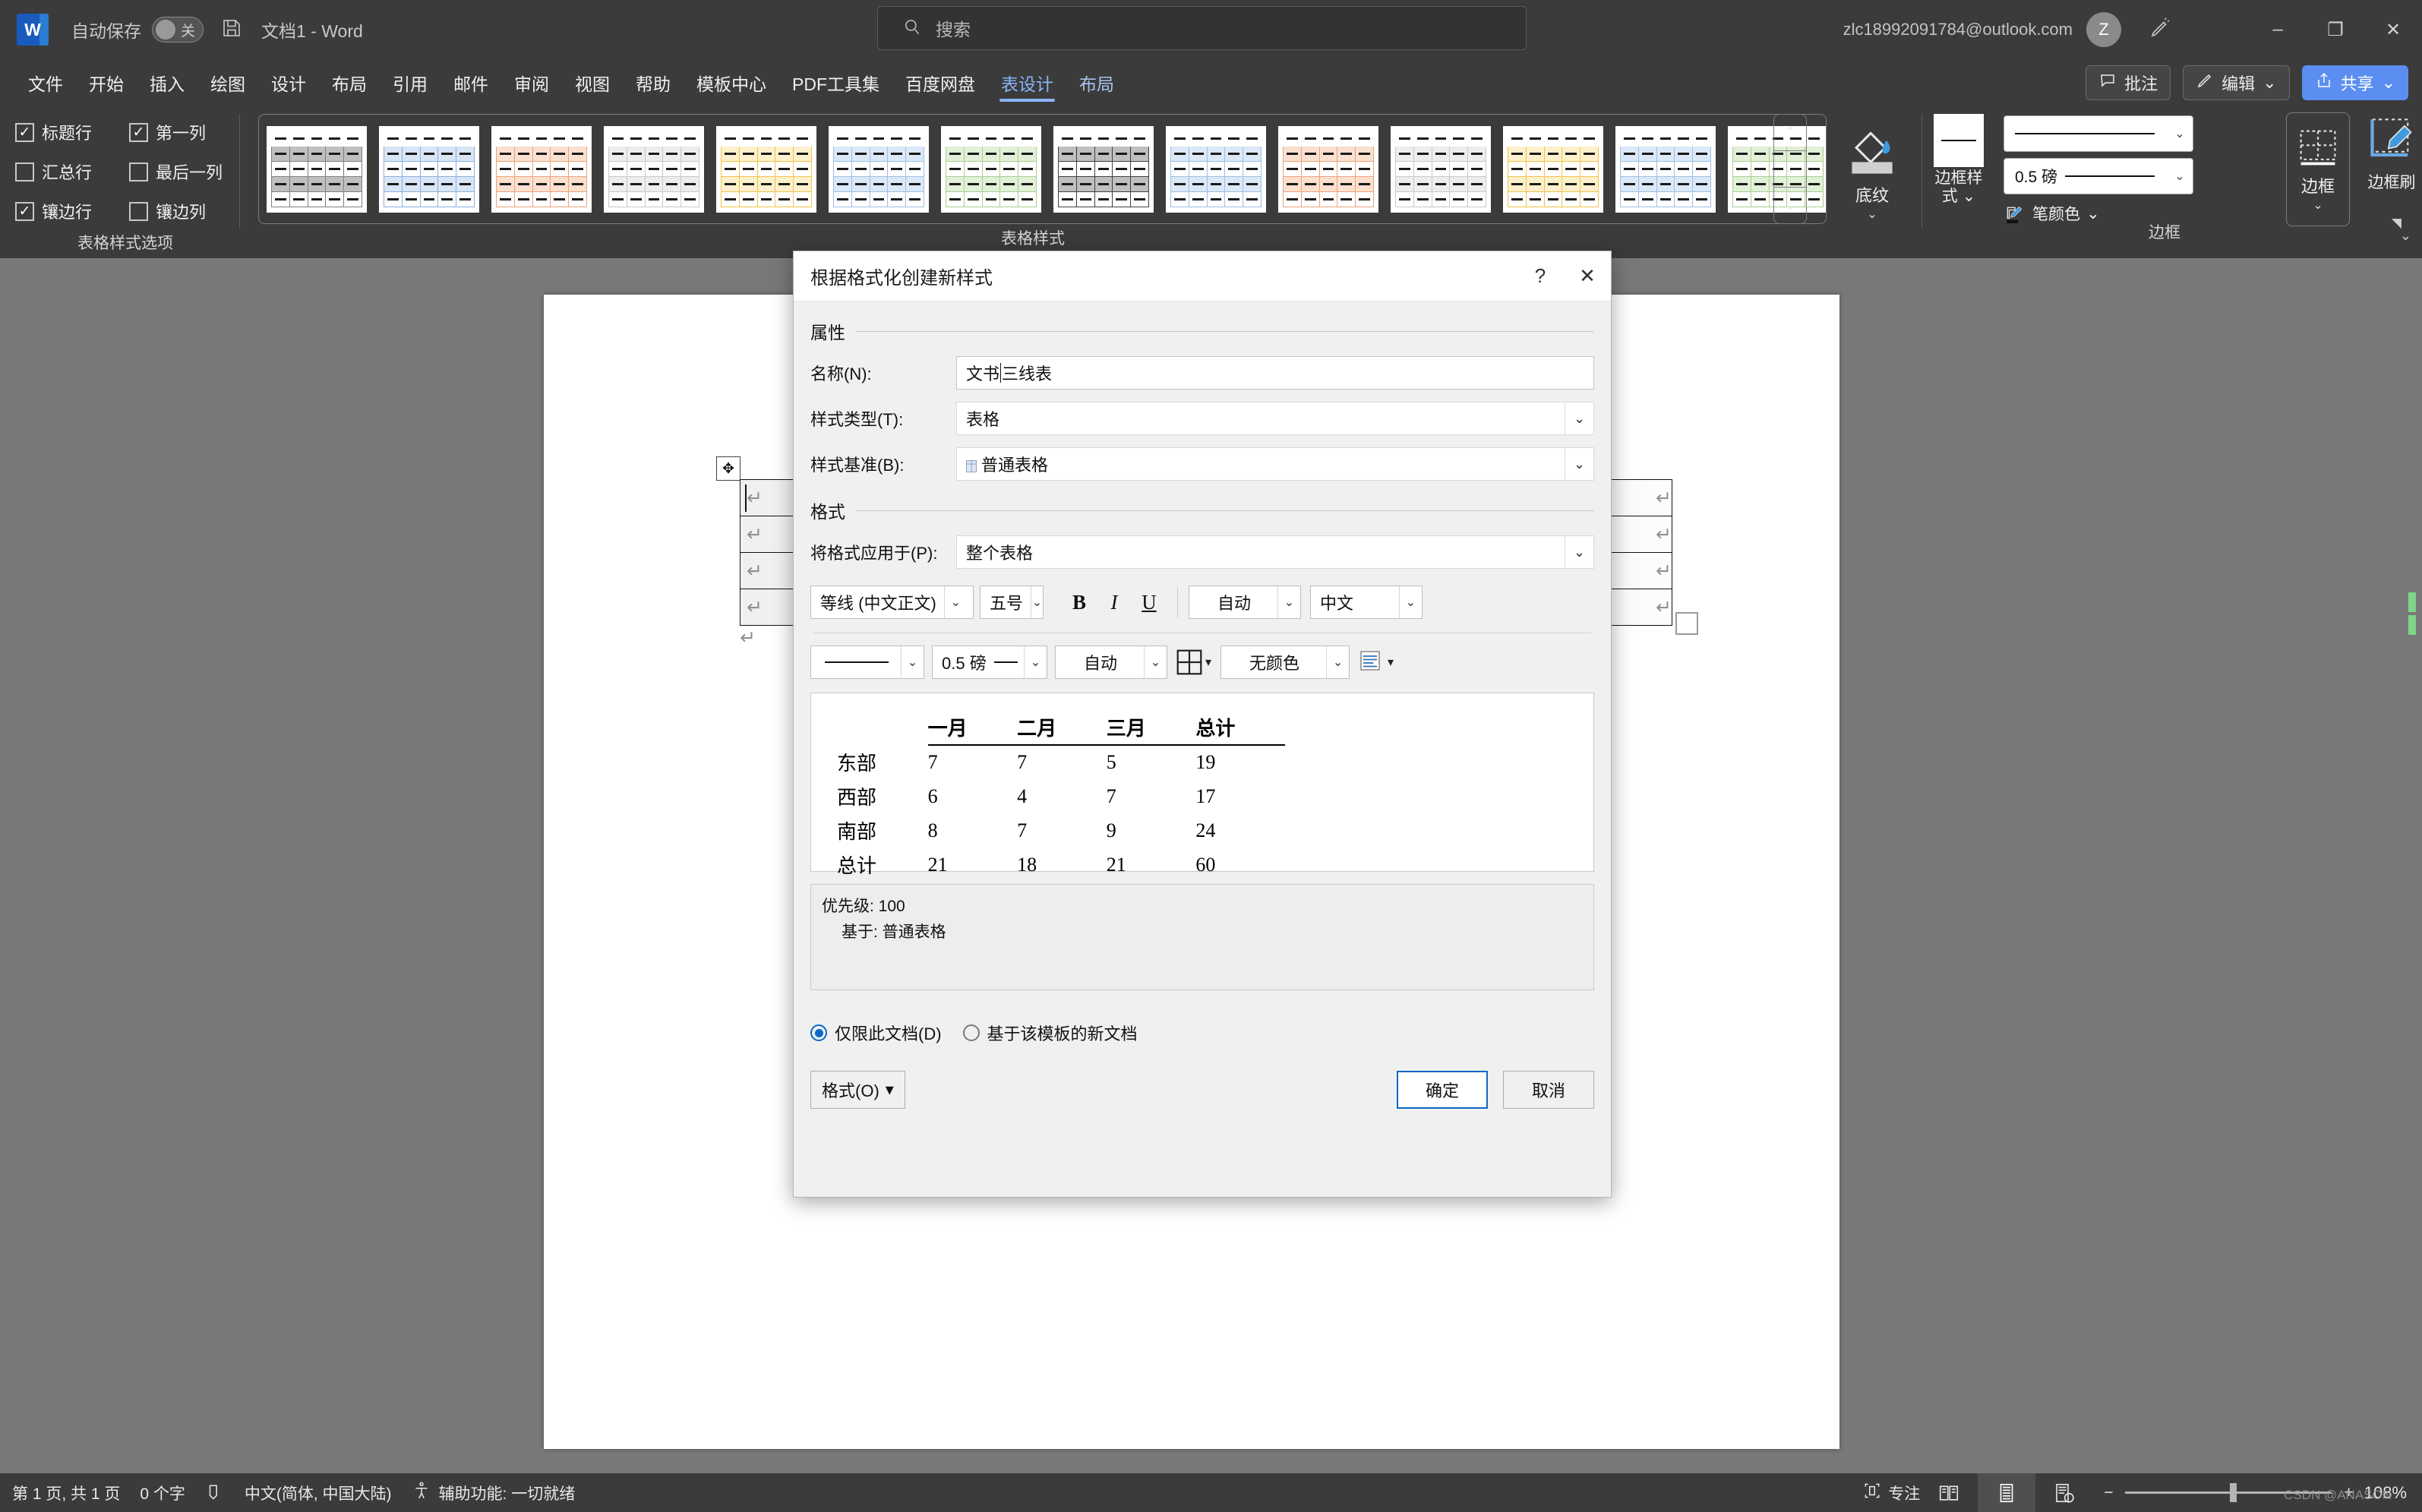 The height and width of the screenshot is (1512, 2422). What do you see at coordinates (1096, 83) in the screenshot?
I see `tab-buju-table: 布局` at bounding box center [1096, 83].